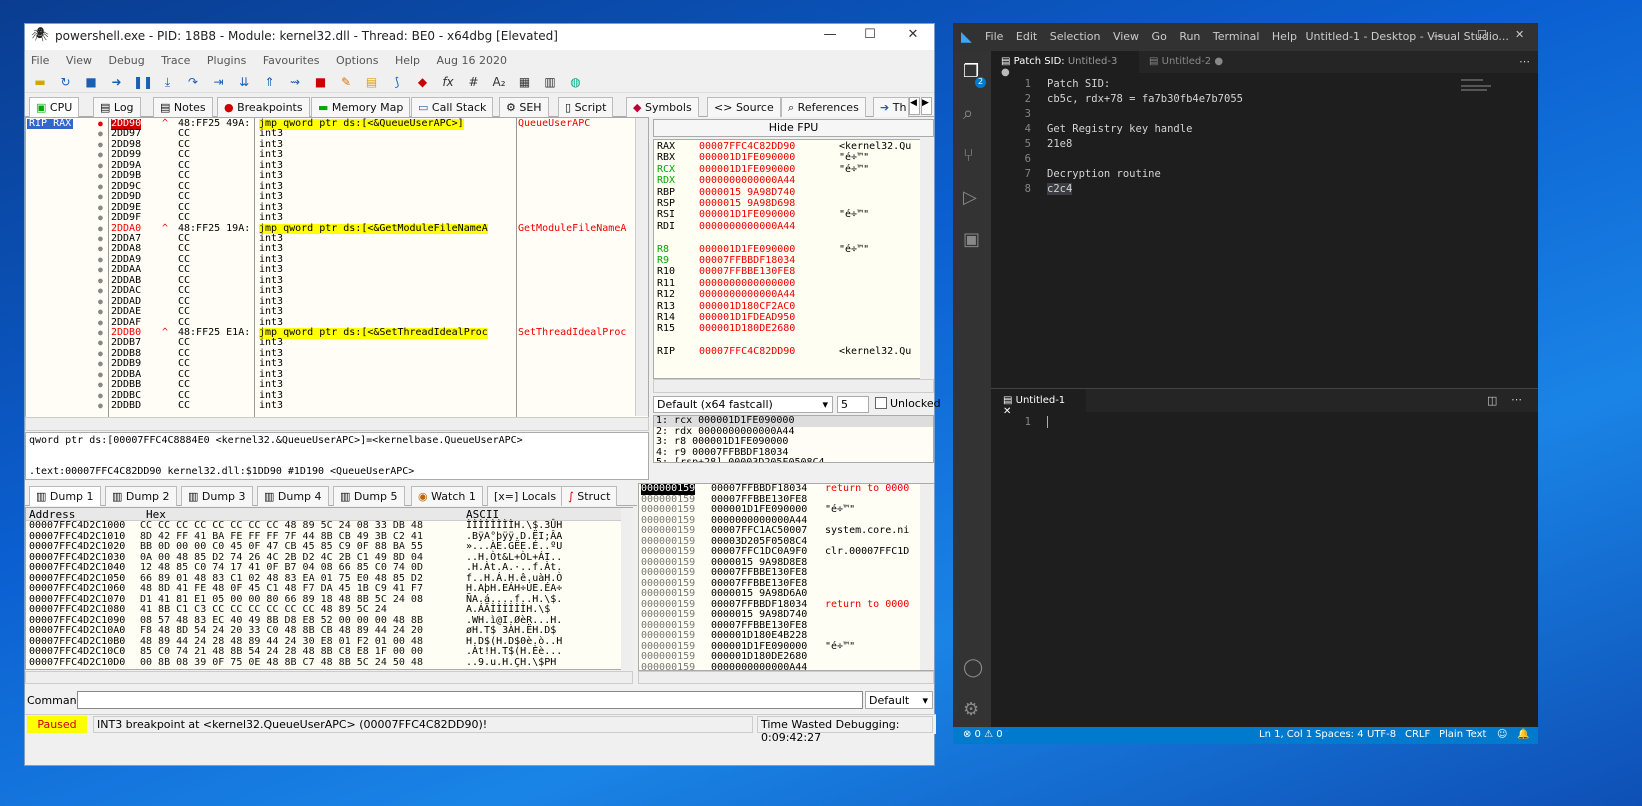 This screenshot has width=1642, height=806. Describe the element at coordinates (793, 459) in the screenshot. I see `argument-row: 5: [rsp+28] 00003D205F0508C4` at that location.